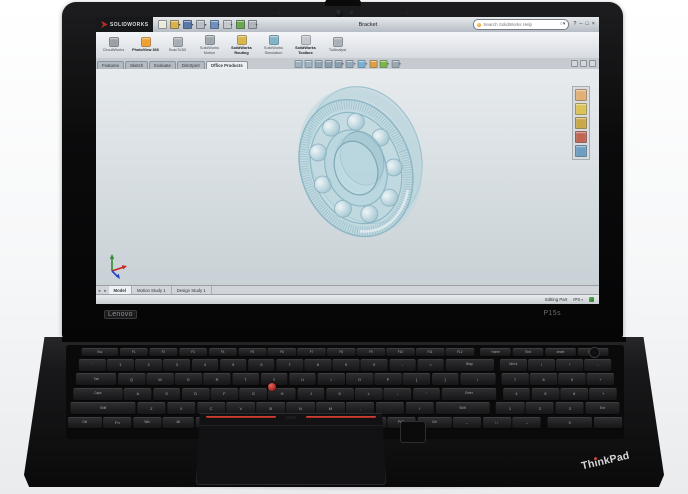 Image resolution: width=688 pixels, height=494 pixels. Describe the element at coordinates (462, 408) in the screenshot. I see `key-shift-right: Shift` at that location.